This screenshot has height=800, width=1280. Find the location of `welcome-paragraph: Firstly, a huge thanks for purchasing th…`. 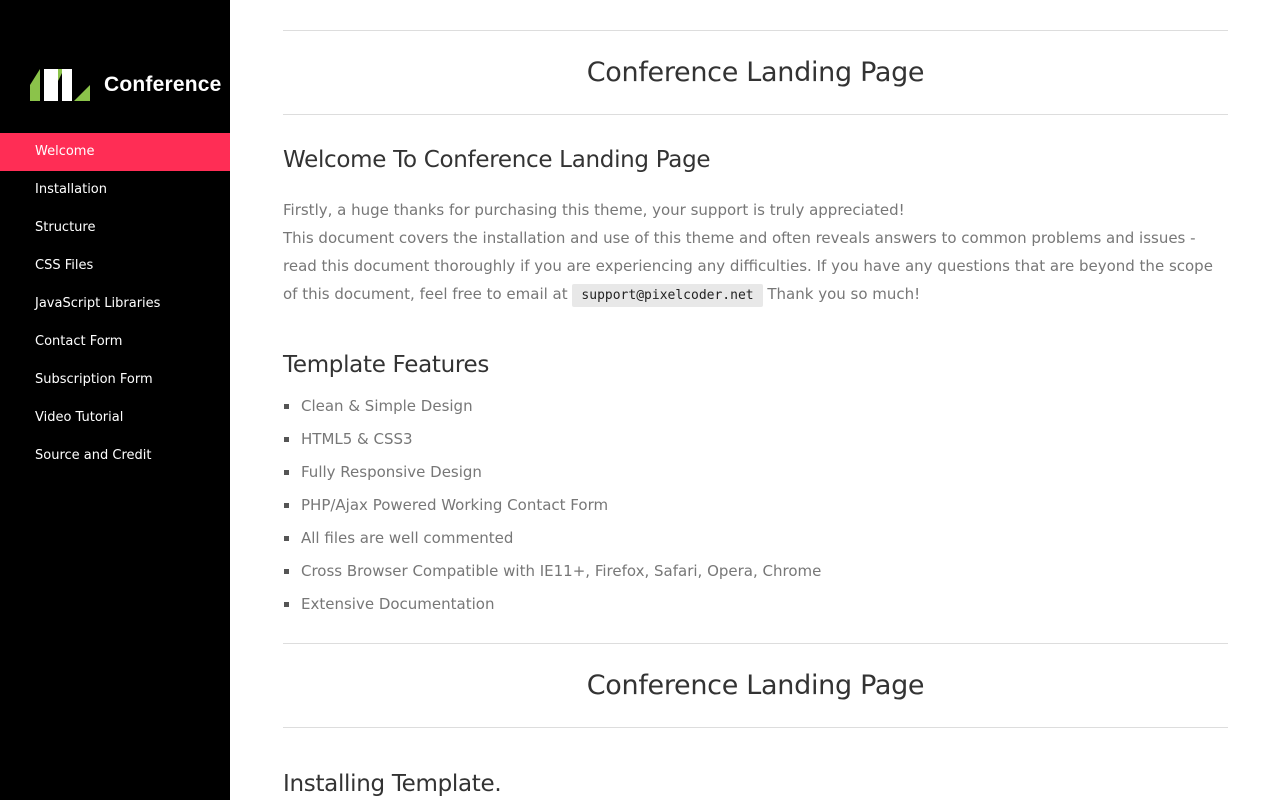

welcome-paragraph: Firstly, a huge thanks for purchasing th… is located at coordinates (755, 253).